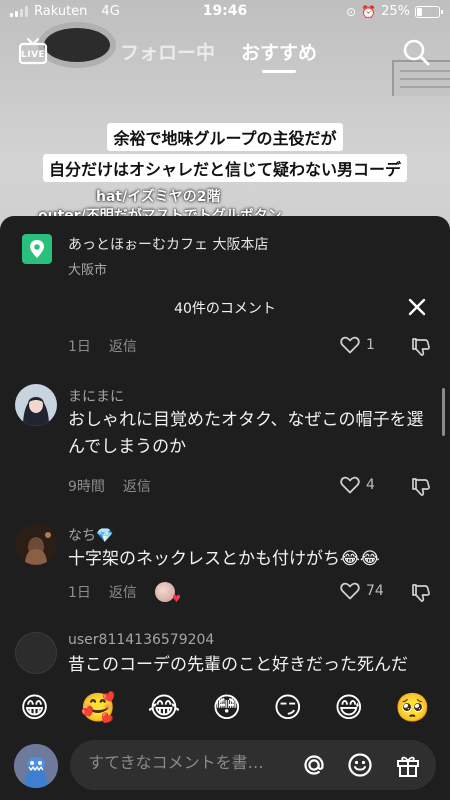  I want to click on at-icon, so click(314, 765).